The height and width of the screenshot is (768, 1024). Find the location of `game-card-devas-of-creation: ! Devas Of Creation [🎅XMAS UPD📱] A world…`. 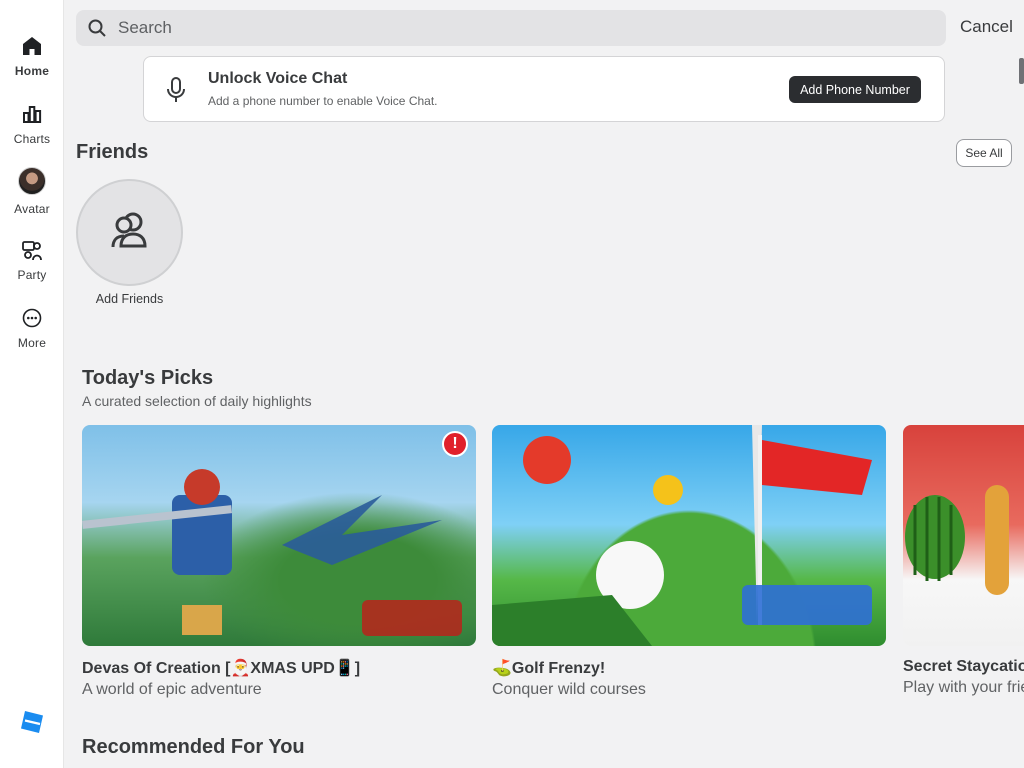

game-card-devas-of-creation: ! Devas Of Creation [🎅XMAS UPD📱] A world… is located at coordinates (279, 562).